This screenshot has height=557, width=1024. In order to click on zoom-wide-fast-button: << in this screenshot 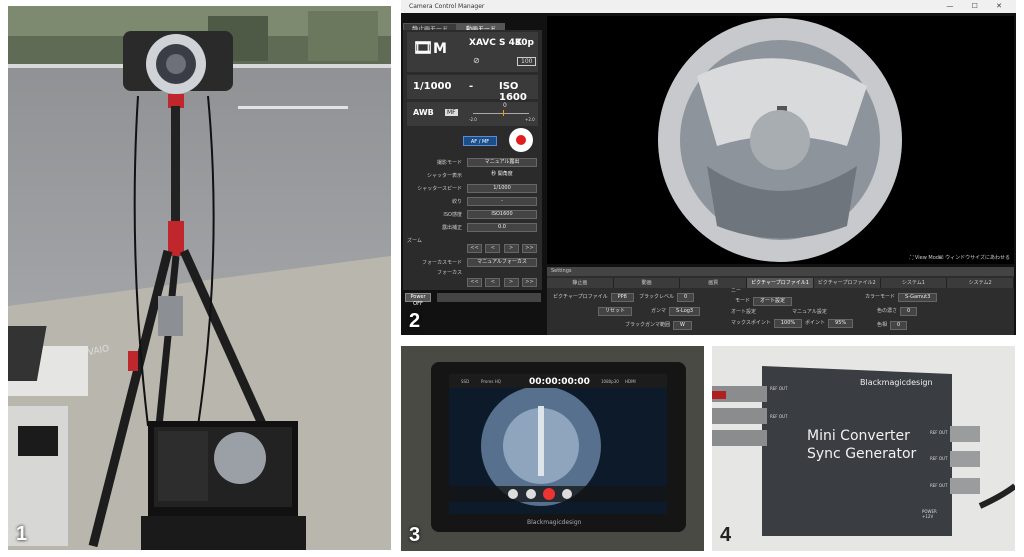, I will do `click(474, 248)`.